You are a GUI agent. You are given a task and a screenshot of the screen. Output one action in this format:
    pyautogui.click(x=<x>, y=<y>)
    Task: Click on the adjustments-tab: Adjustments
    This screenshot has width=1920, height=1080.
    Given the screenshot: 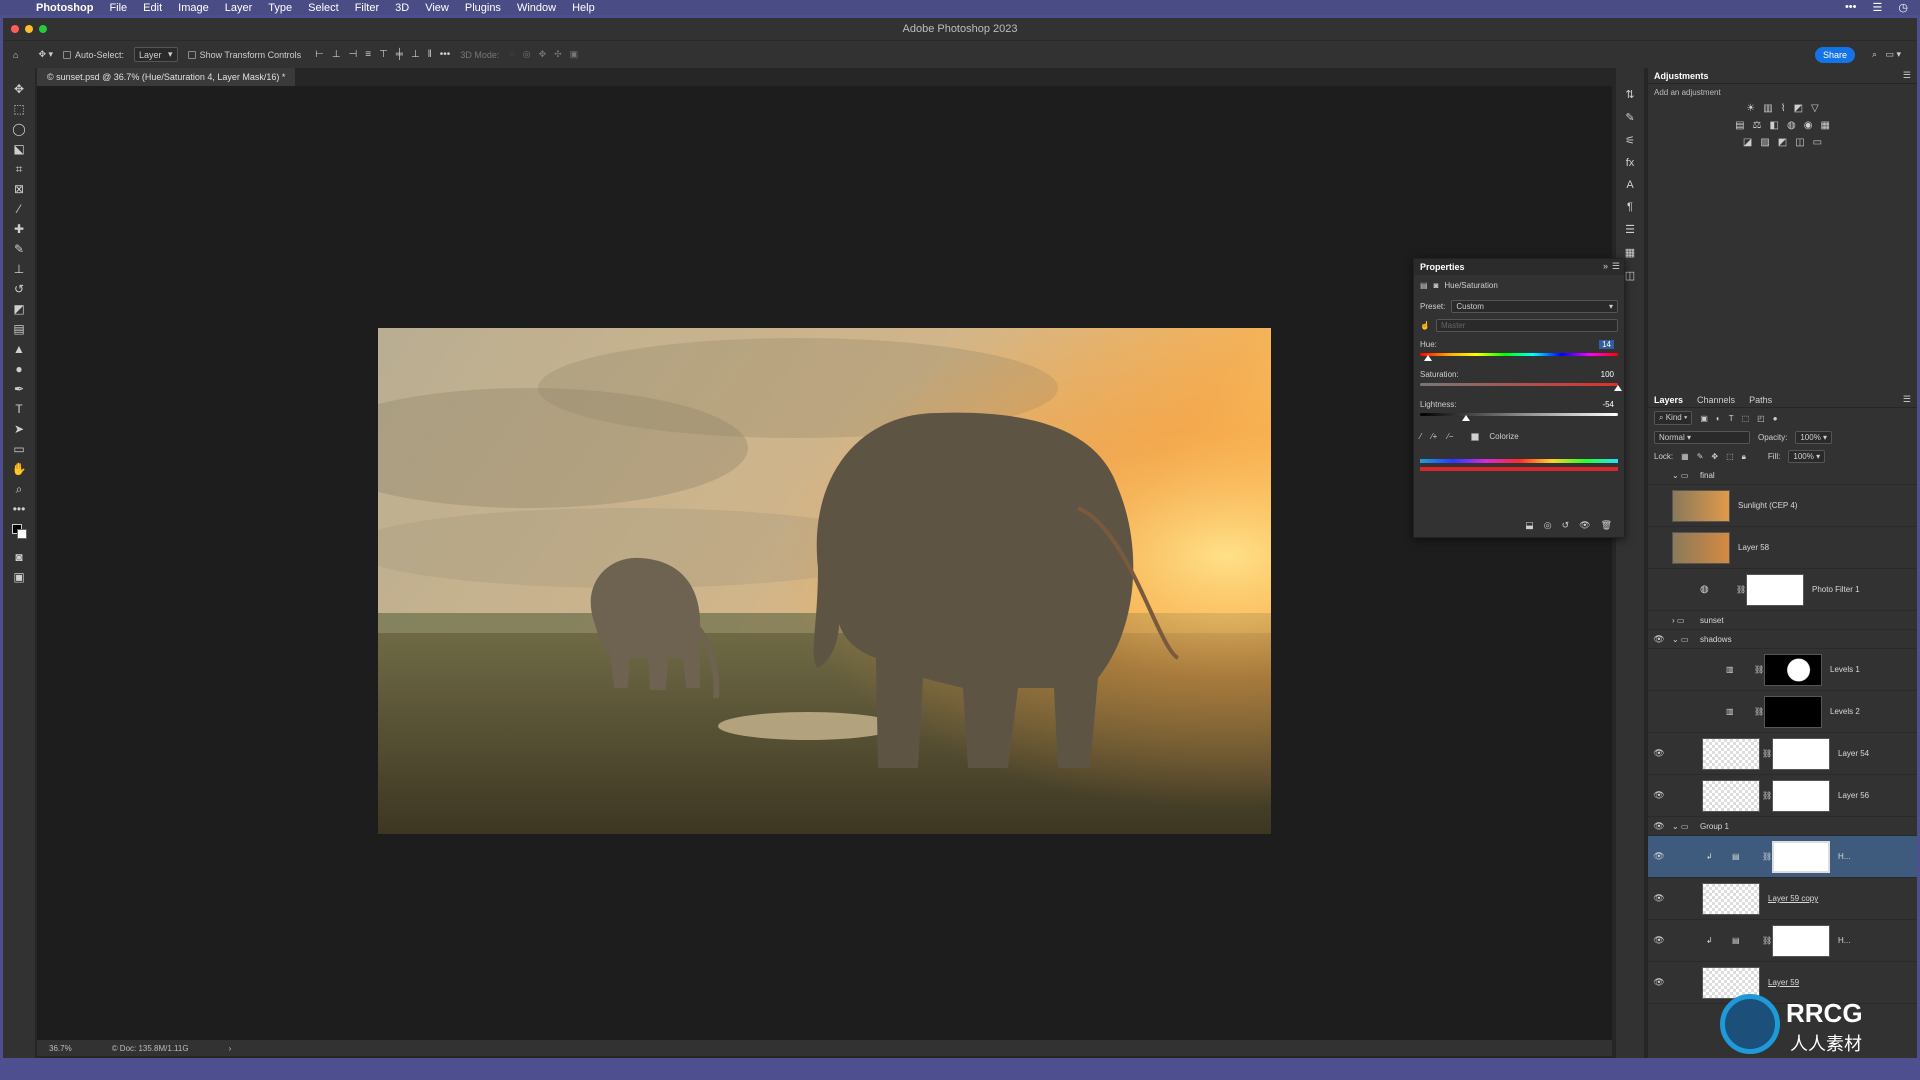 What is the action you would take?
    pyautogui.click(x=1681, y=76)
    